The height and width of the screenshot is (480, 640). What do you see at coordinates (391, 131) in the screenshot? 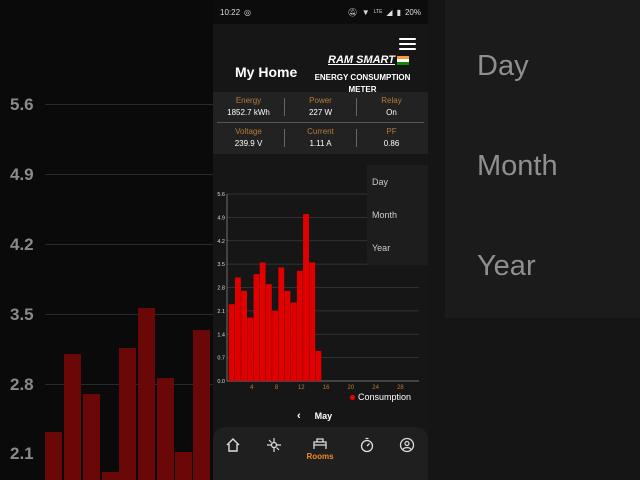
I see `metric-label: PF` at bounding box center [391, 131].